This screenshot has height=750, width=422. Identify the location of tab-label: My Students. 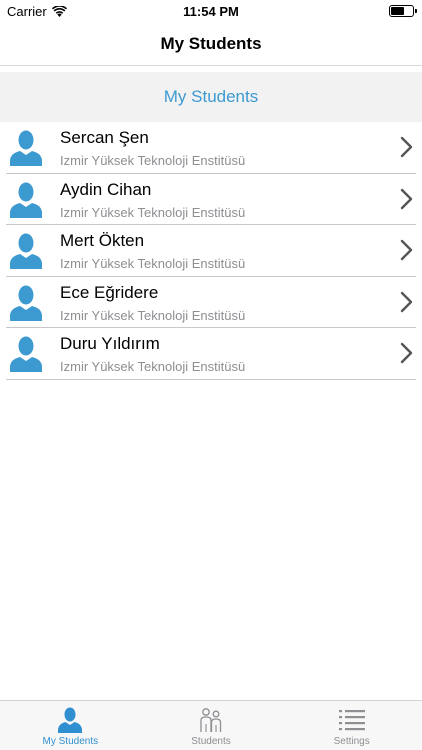
(70, 741).